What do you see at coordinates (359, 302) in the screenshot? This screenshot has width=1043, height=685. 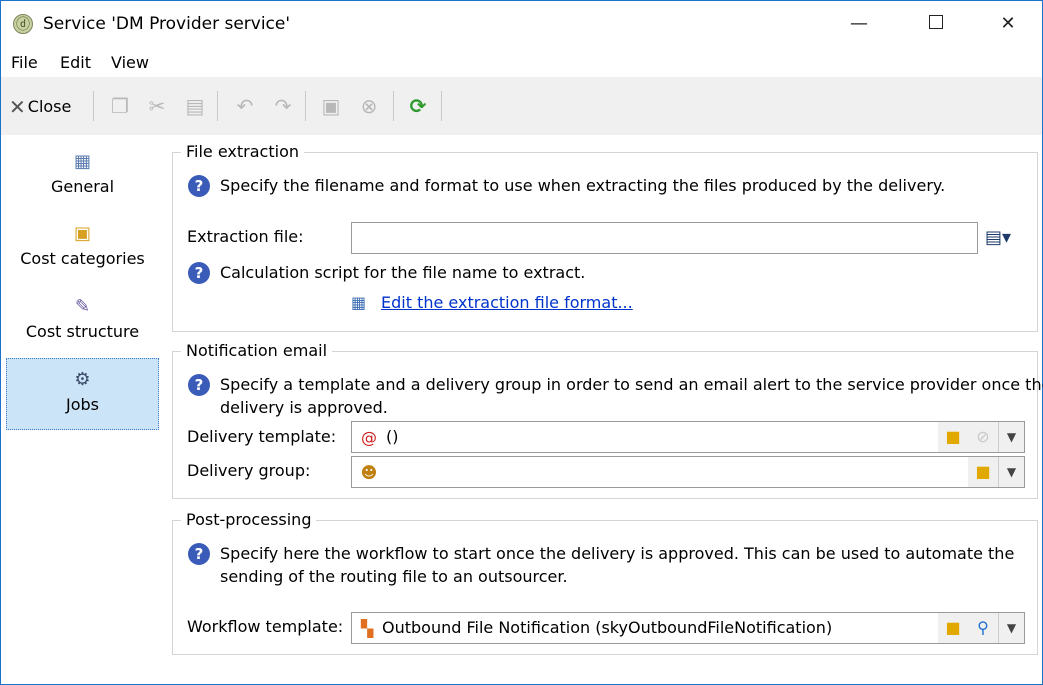 I see `edit-format-icon: ▦` at bounding box center [359, 302].